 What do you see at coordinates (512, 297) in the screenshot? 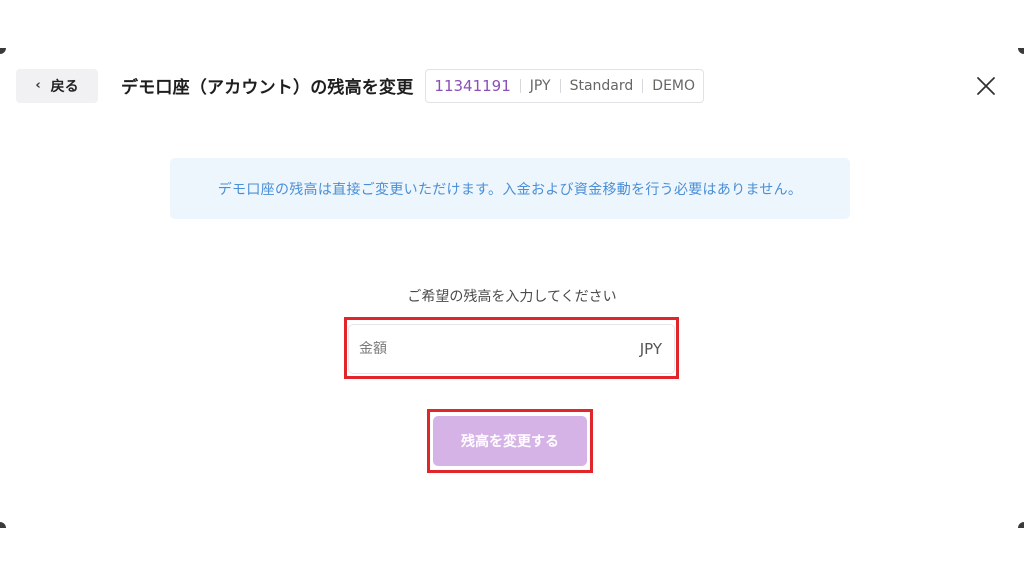
I see `balance-prompt: ご希望の残高を入力してください` at bounding box center [512, 297].